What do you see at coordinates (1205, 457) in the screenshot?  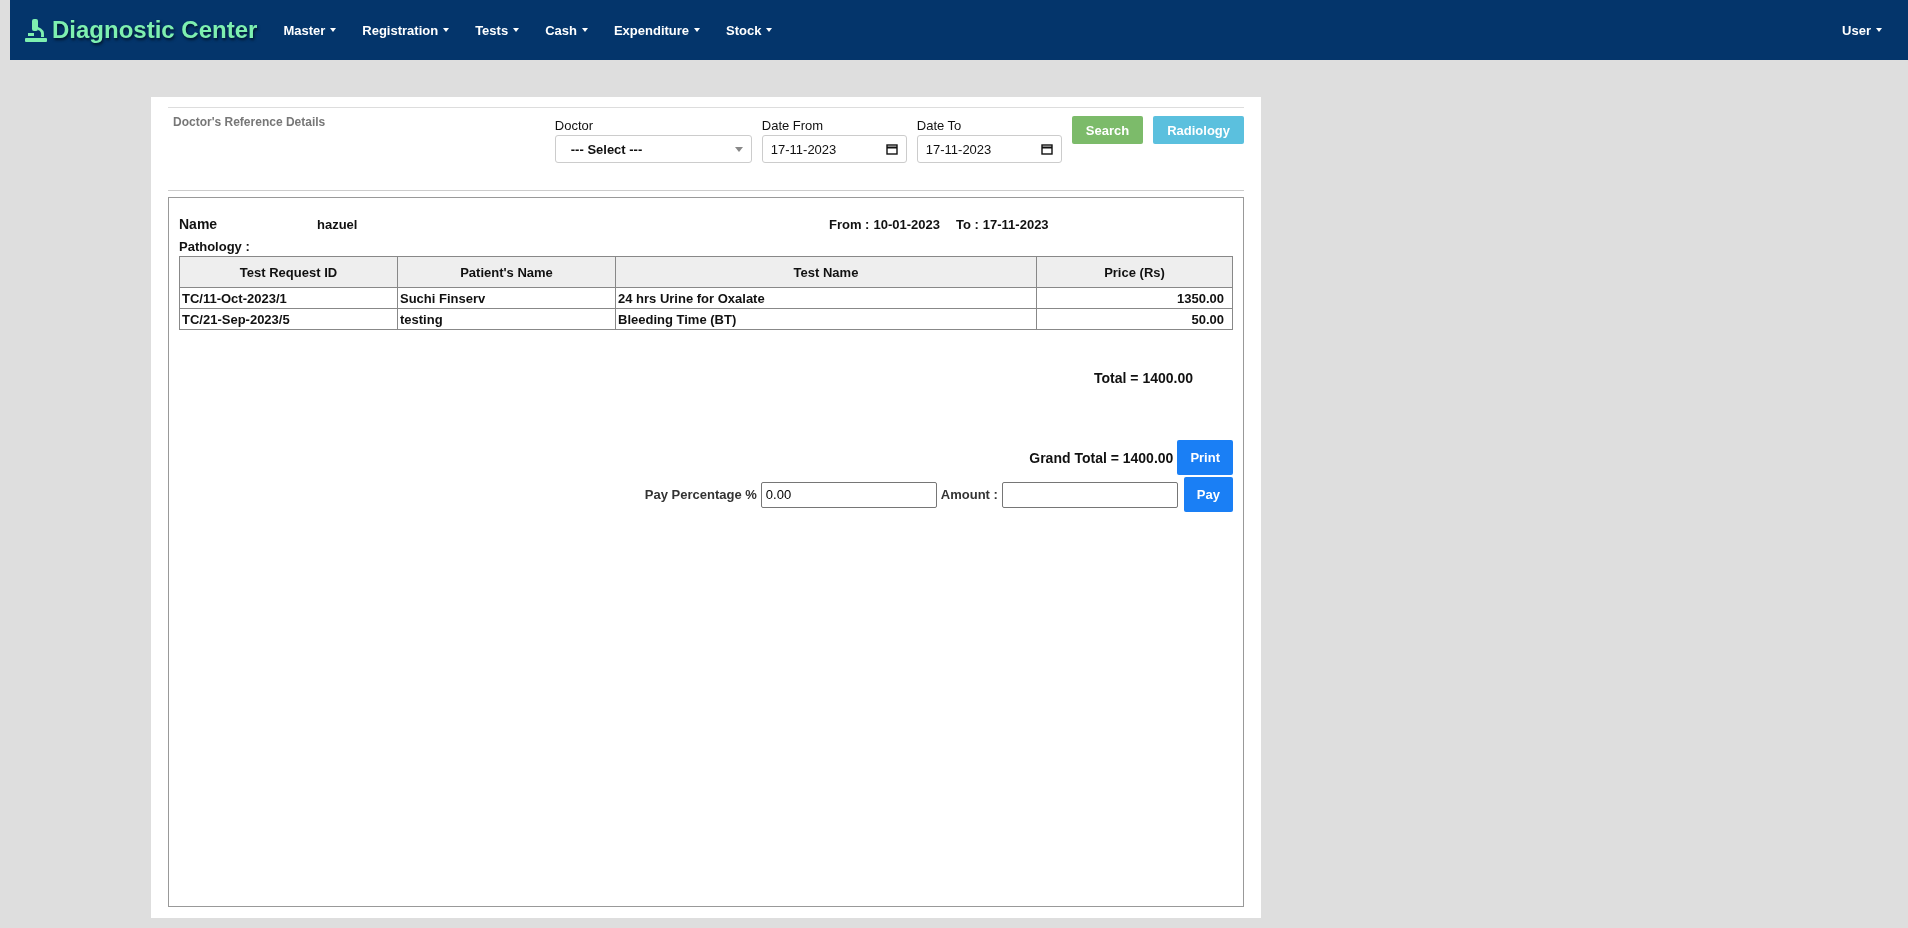 I see `print-button: Print` at bounding box center [1205, 457].